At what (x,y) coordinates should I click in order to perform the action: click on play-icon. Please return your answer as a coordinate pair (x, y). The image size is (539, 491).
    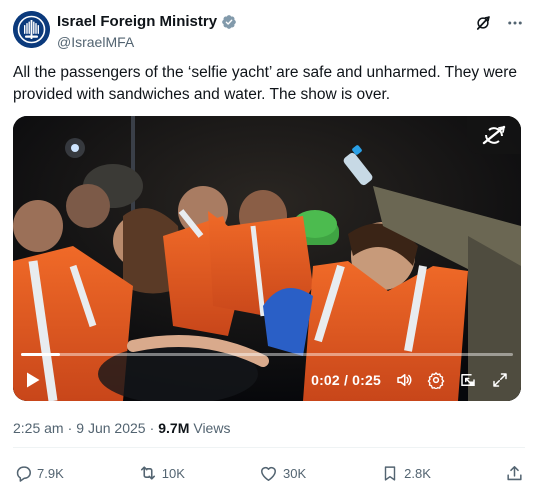
    Looking at the image, I should click on (33, 380).